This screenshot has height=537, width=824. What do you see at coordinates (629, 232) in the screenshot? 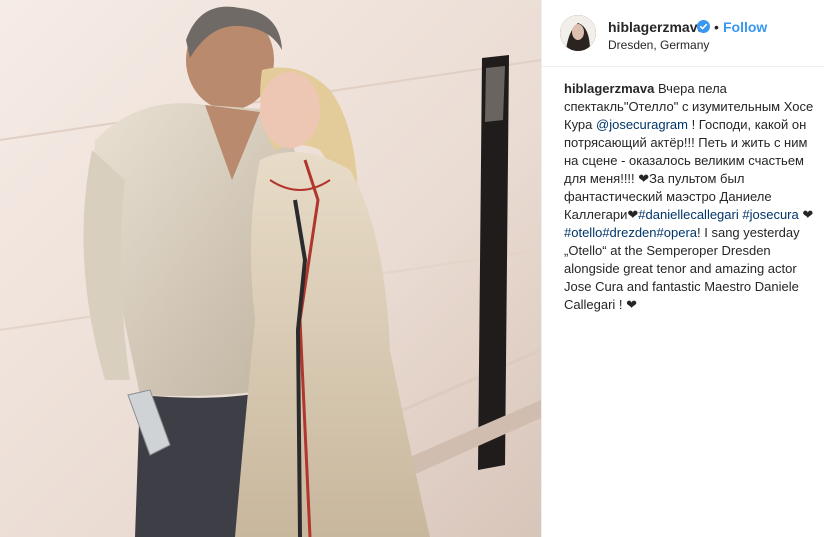
I see `hashtag-drezden: #drezden` at bounding box center [629, 232].